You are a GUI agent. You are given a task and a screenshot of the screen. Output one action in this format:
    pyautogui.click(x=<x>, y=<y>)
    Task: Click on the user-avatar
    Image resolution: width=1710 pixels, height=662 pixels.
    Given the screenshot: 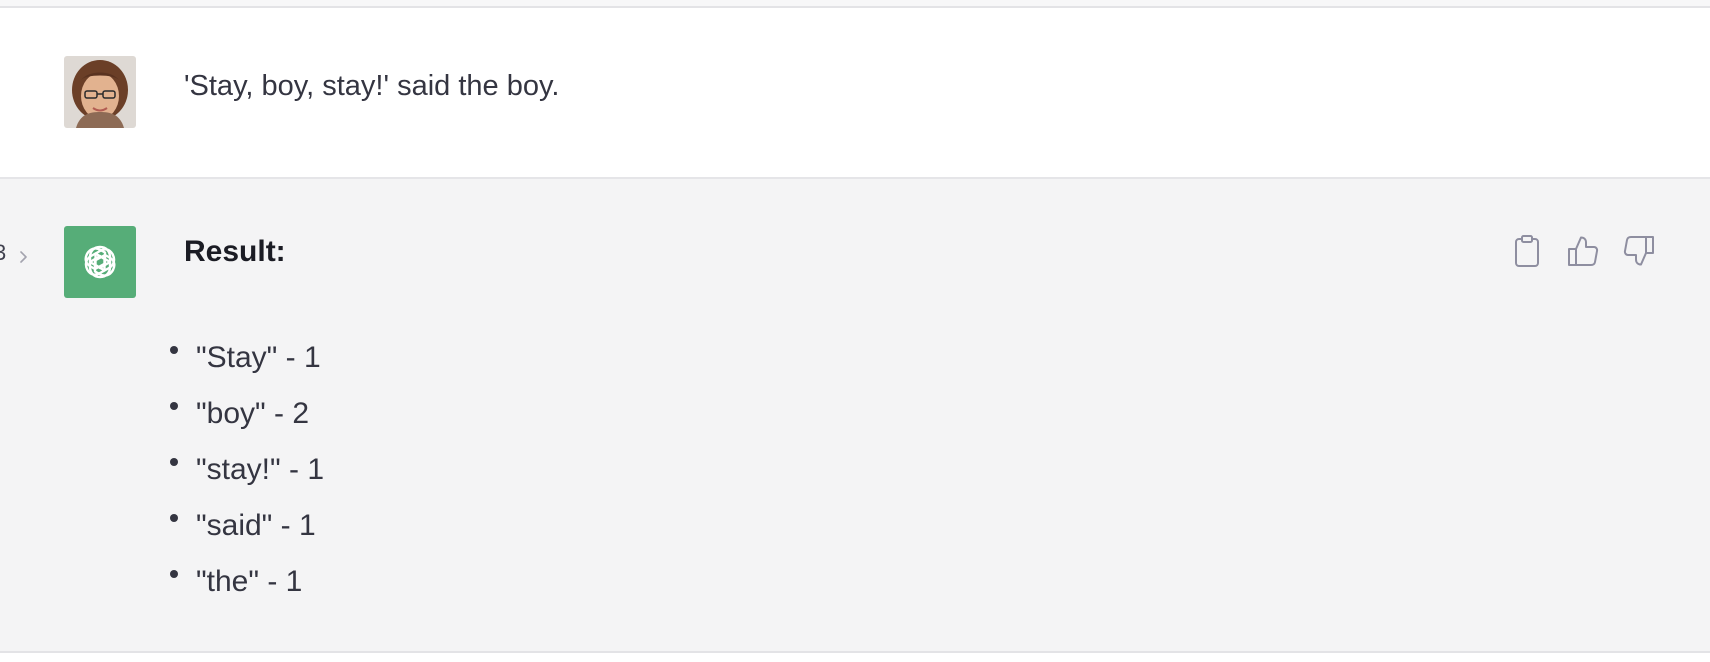 What is the action you would take?
    pyautogui.click(x=100, y=92)
    